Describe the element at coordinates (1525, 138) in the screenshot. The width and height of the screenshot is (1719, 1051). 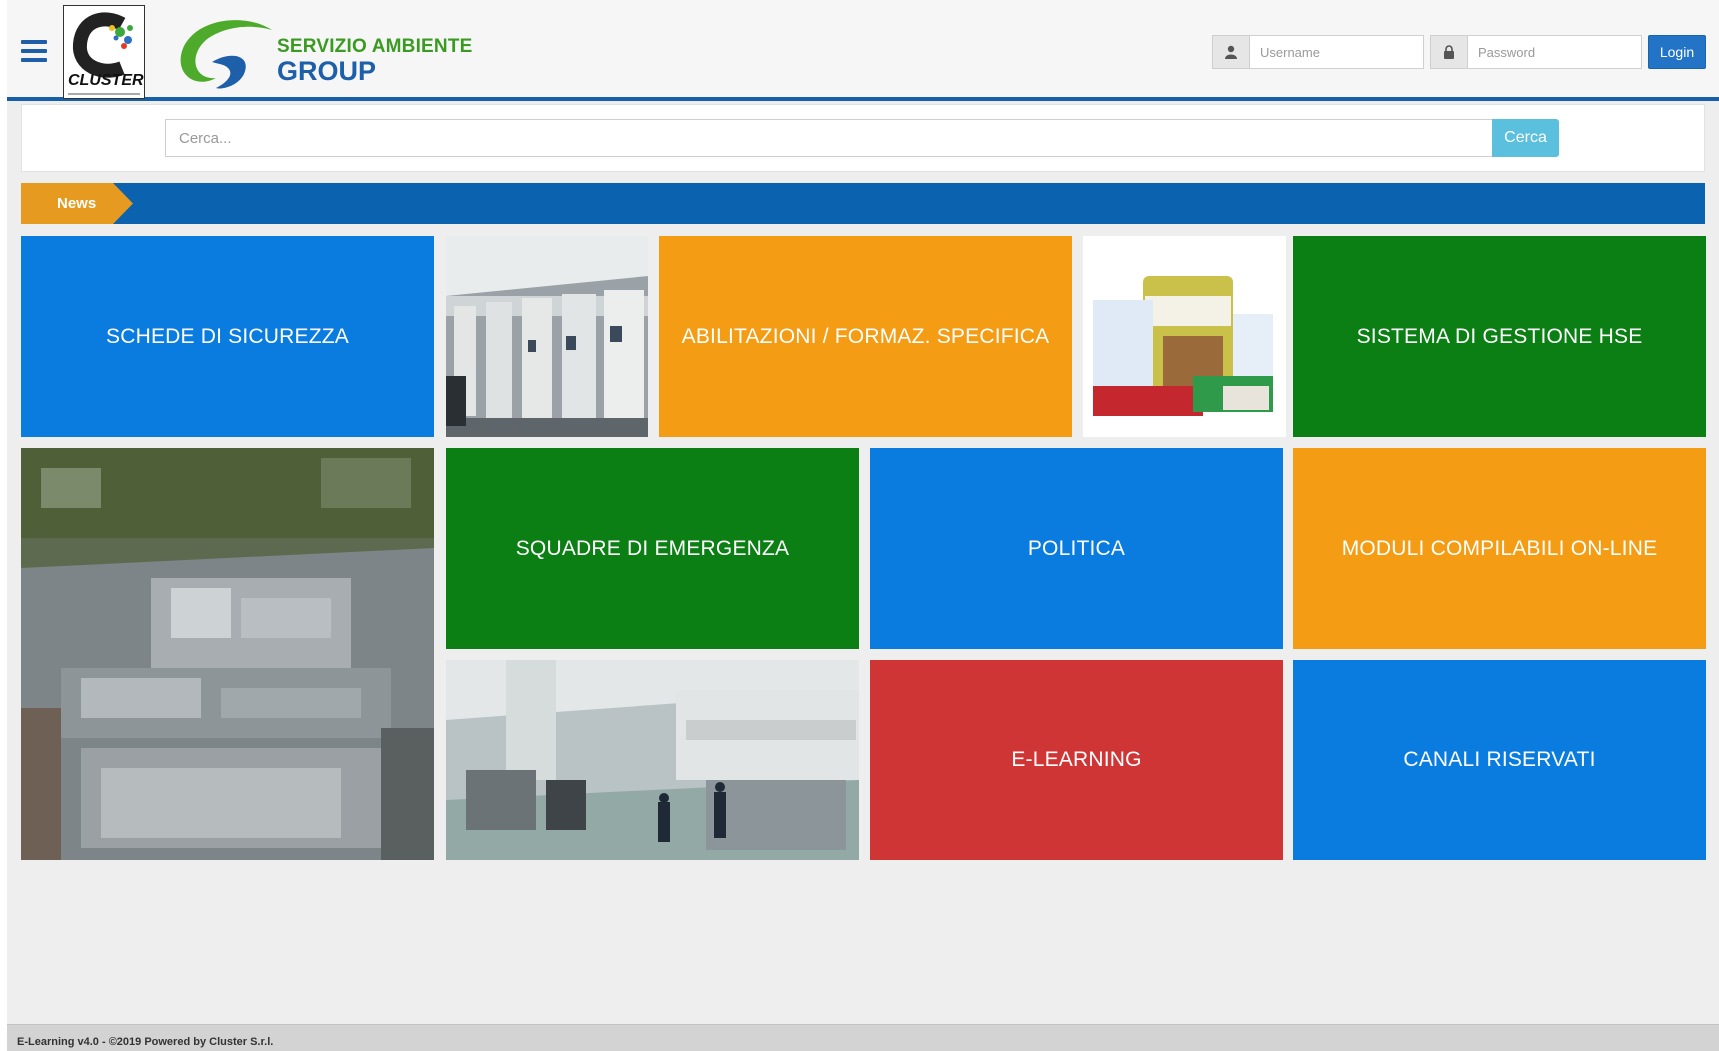
I see `search-button: Cerca` at that location.